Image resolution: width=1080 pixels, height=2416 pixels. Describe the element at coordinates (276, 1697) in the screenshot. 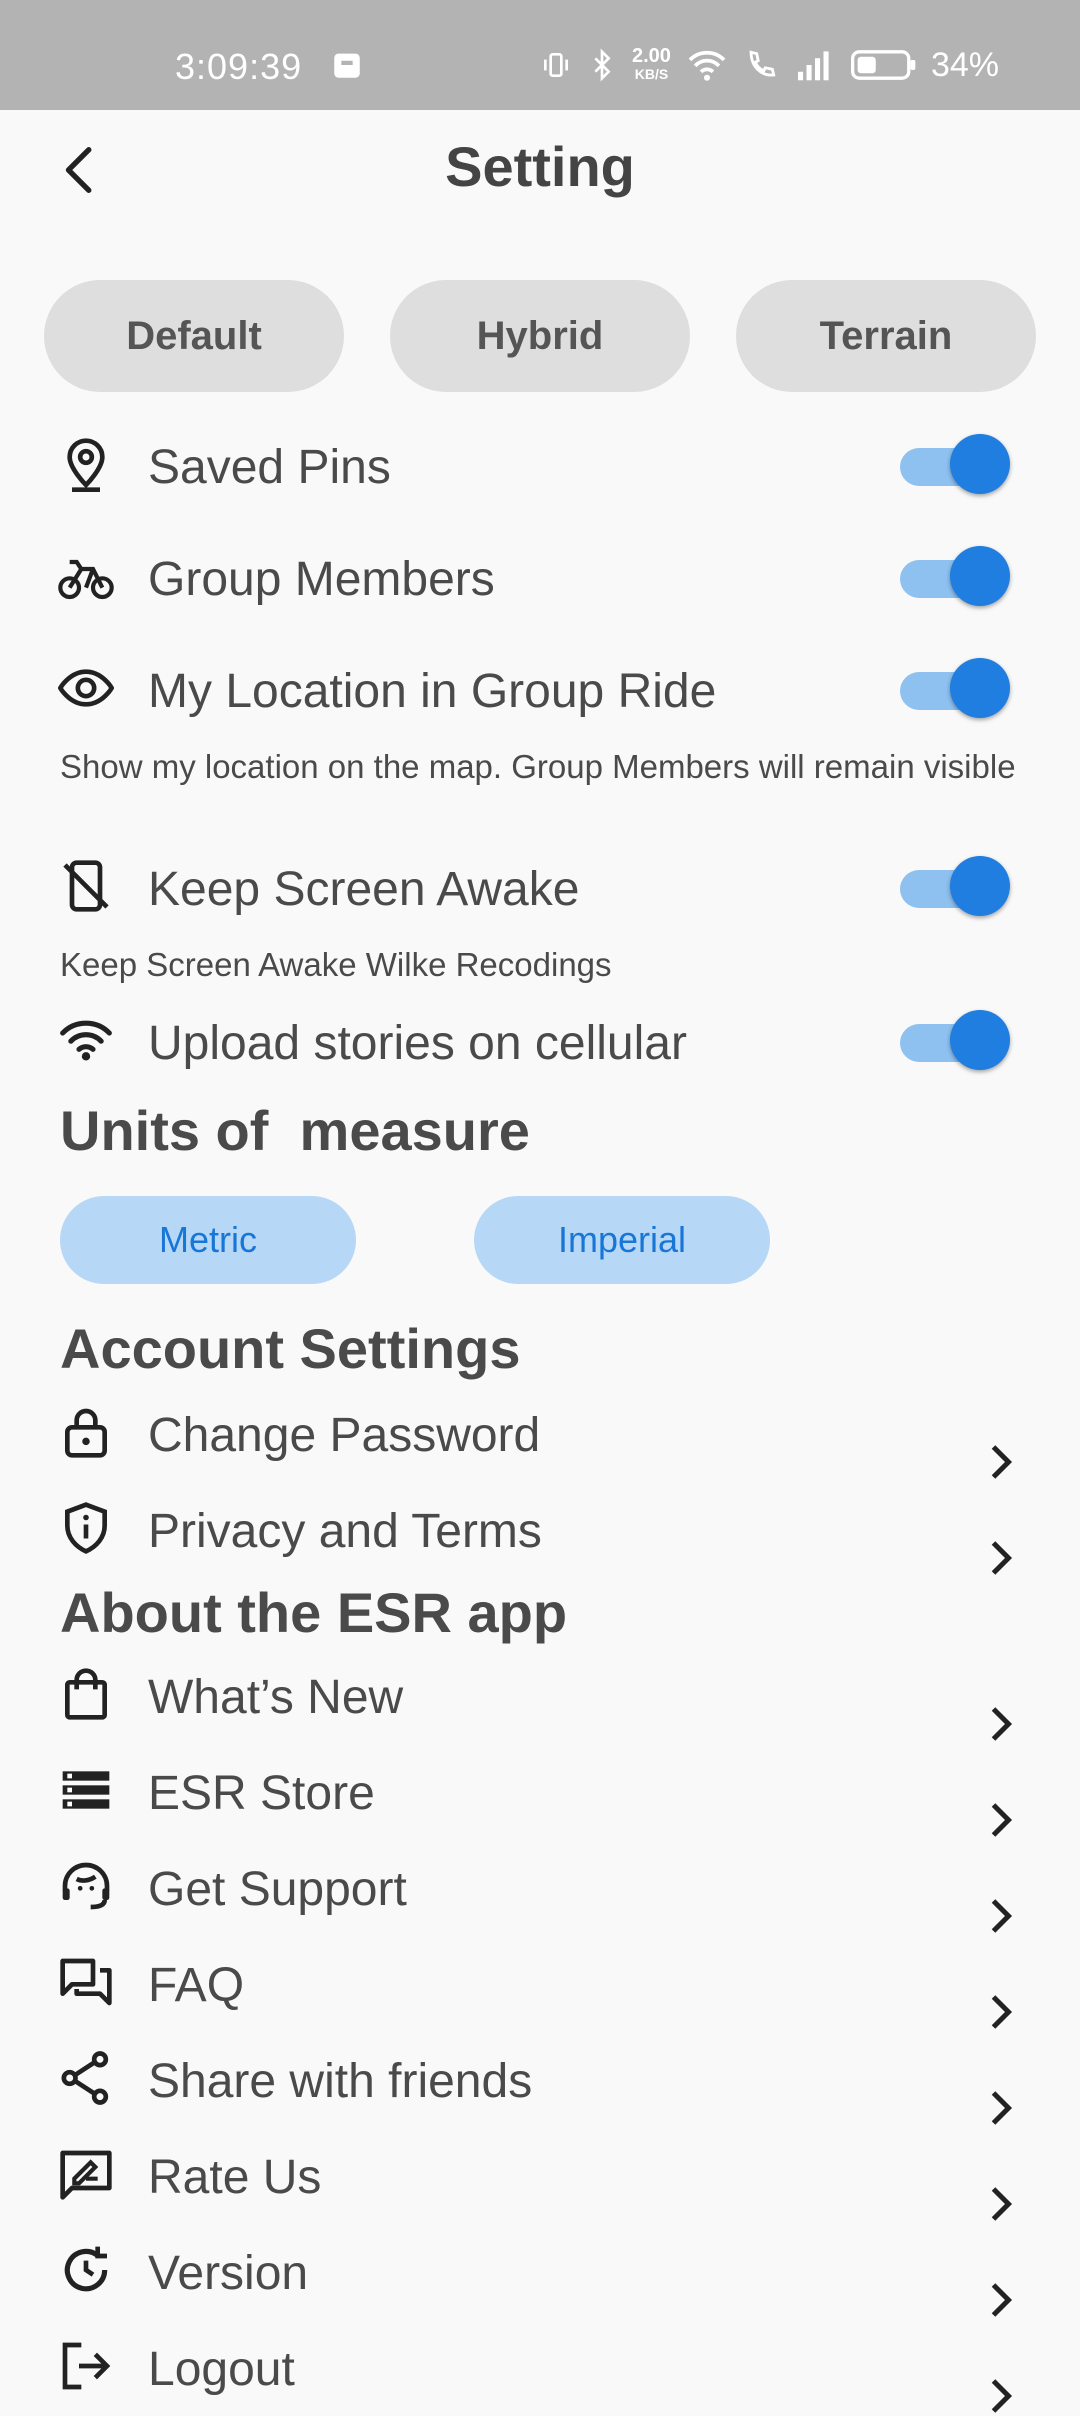

I see `menu-item-label: What’s New` at that location.